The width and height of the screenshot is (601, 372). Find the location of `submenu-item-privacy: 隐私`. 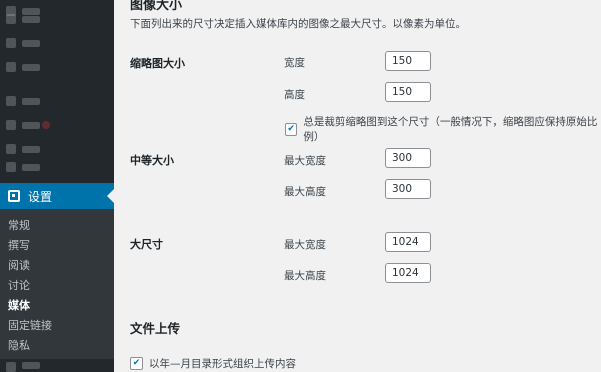

submenu-item-privacy: 隐私 is located at coordinates (19, 345).